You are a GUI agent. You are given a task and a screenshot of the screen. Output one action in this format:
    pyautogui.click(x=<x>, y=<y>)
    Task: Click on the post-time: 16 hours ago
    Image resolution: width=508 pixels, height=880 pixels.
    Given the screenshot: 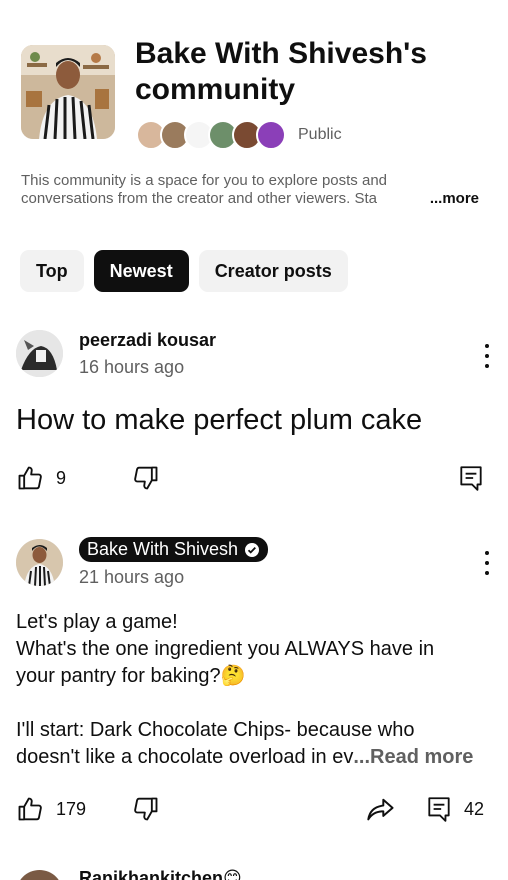 What is the action you would take?
    pyautogui.click(x=132, y=367)
    